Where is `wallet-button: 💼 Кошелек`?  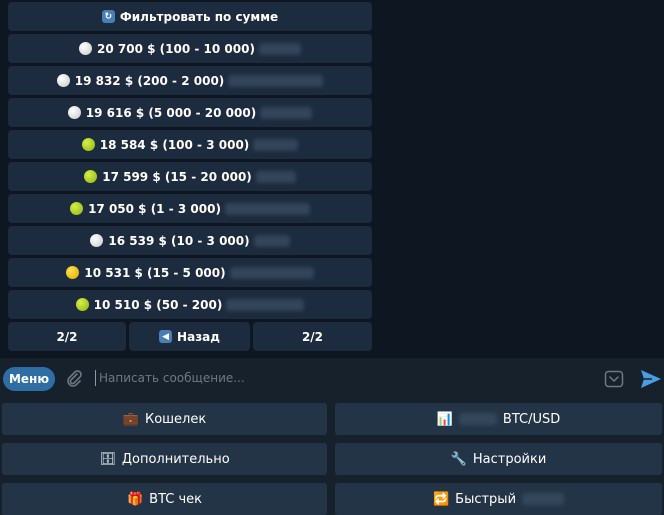 wallet-button: 💼 Кошелек is located at coordinates (164, 419).